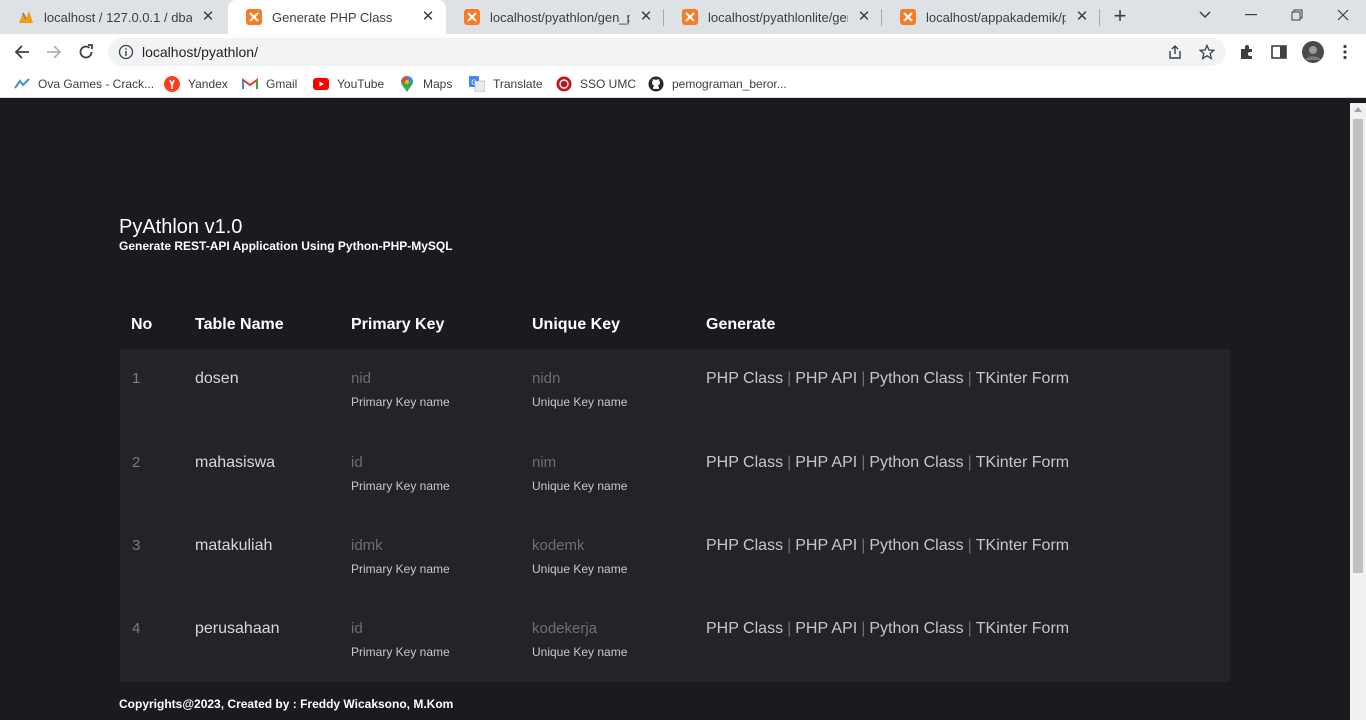 The width and height of the screenshot is (1366, 720). What do you see at coordinates (560, 17) in the screenshot?
I see `tab-title: localhost/pyathlon/gen_py_c` at bounding box center [560, 17].